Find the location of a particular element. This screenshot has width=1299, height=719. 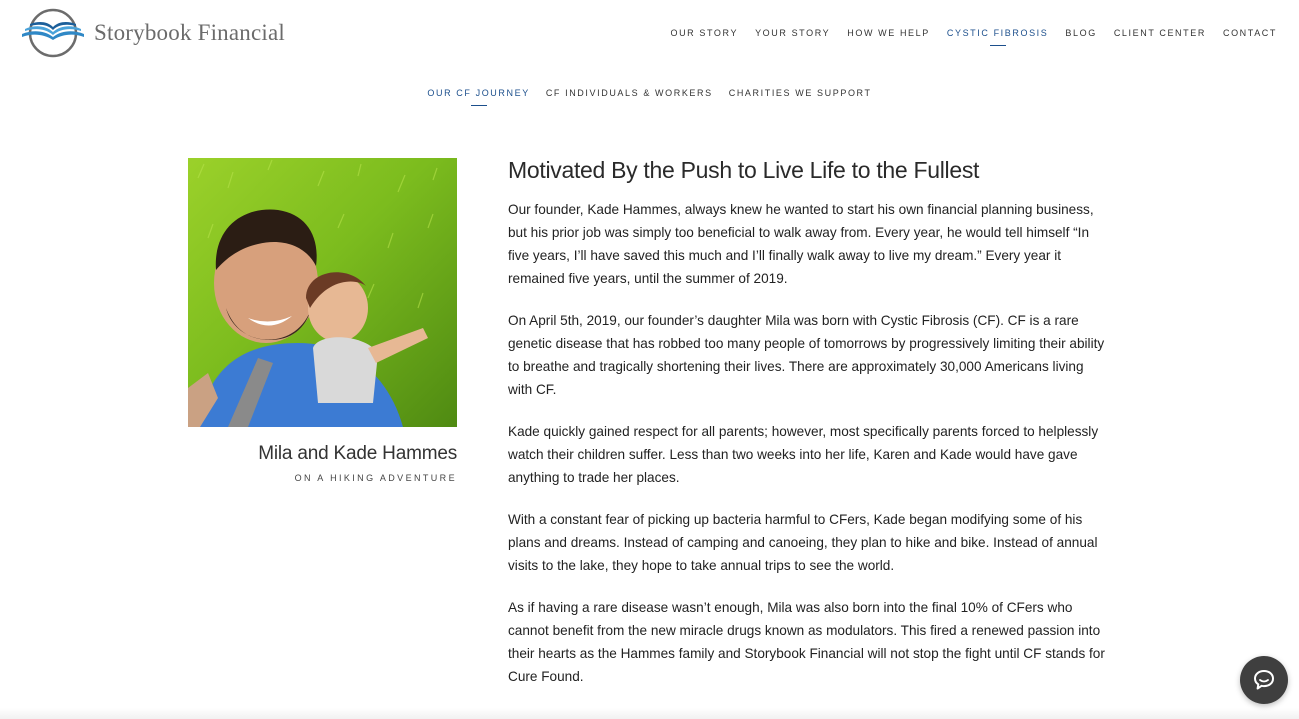

subnav-our-cf-journey: OUR CF JOURNEY is located at coordinates (478, 97).